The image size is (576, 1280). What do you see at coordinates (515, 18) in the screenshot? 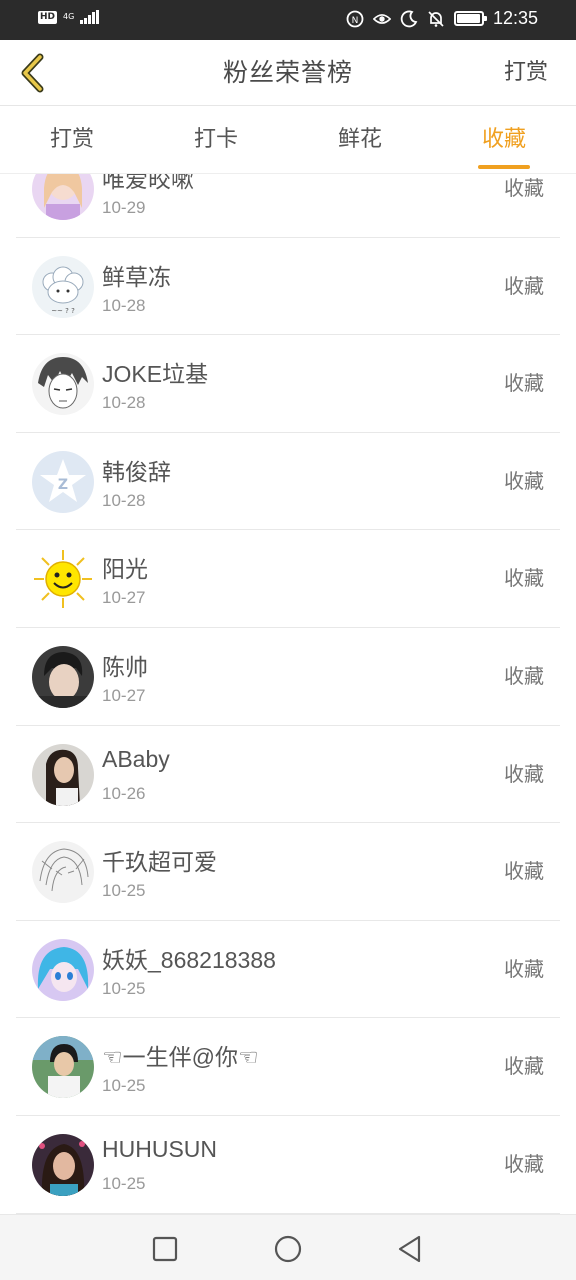
I see `status-time: 12:35` at bounding box center [515, 18].